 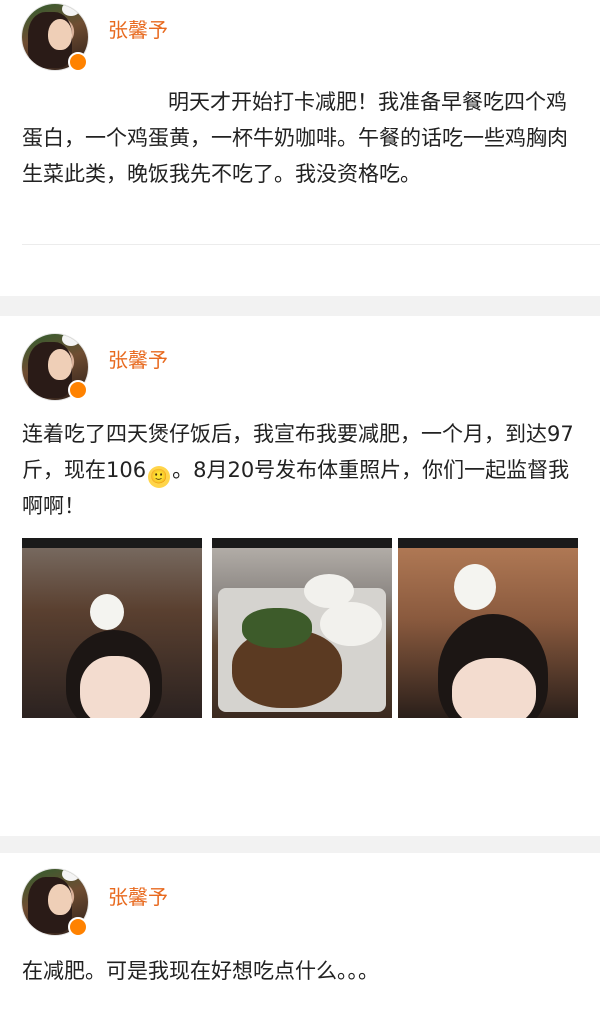 I want to click on vegetable-portion, so click(x=277, y=628).